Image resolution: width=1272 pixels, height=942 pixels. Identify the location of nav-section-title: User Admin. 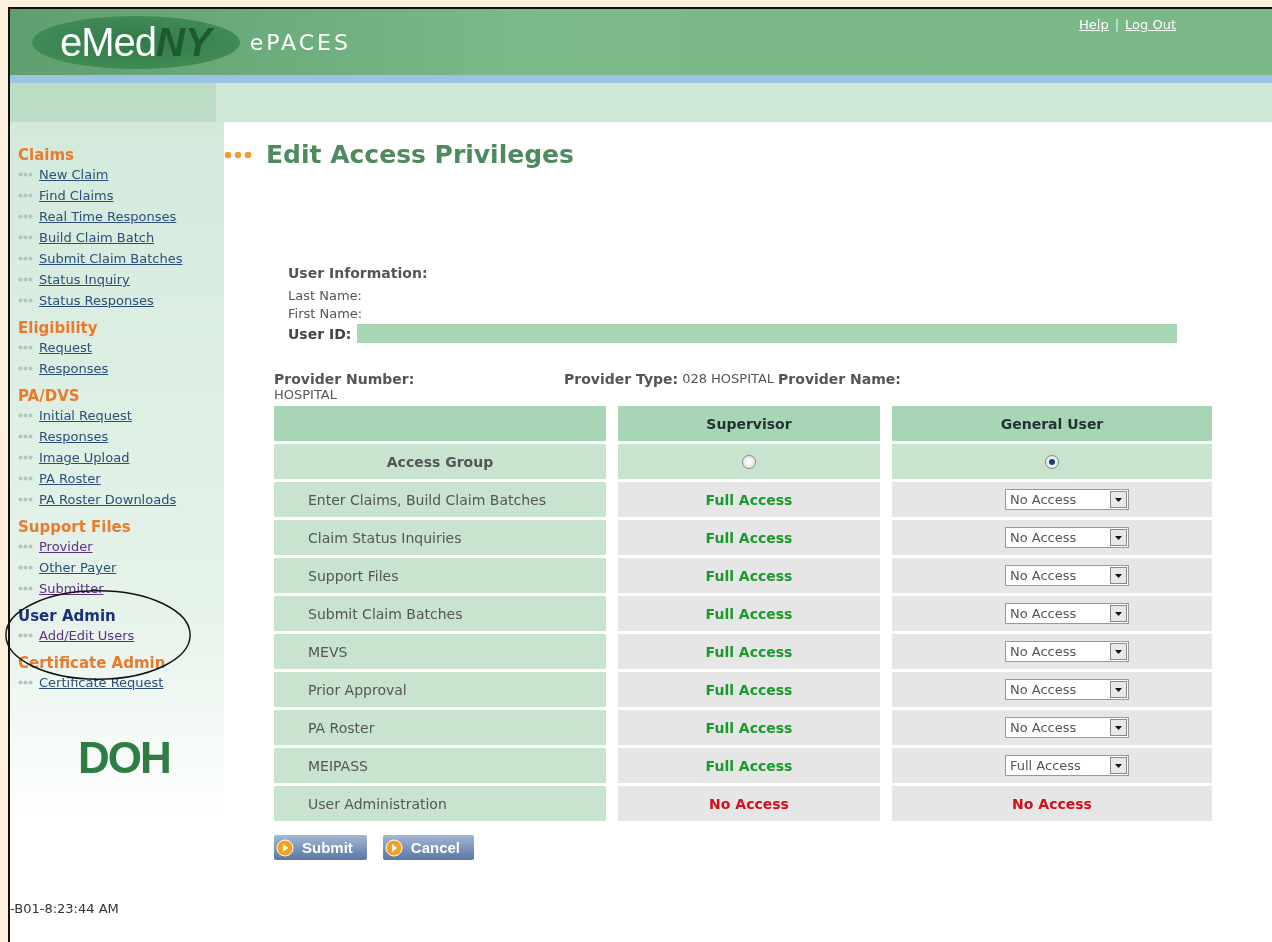
(67, 616).